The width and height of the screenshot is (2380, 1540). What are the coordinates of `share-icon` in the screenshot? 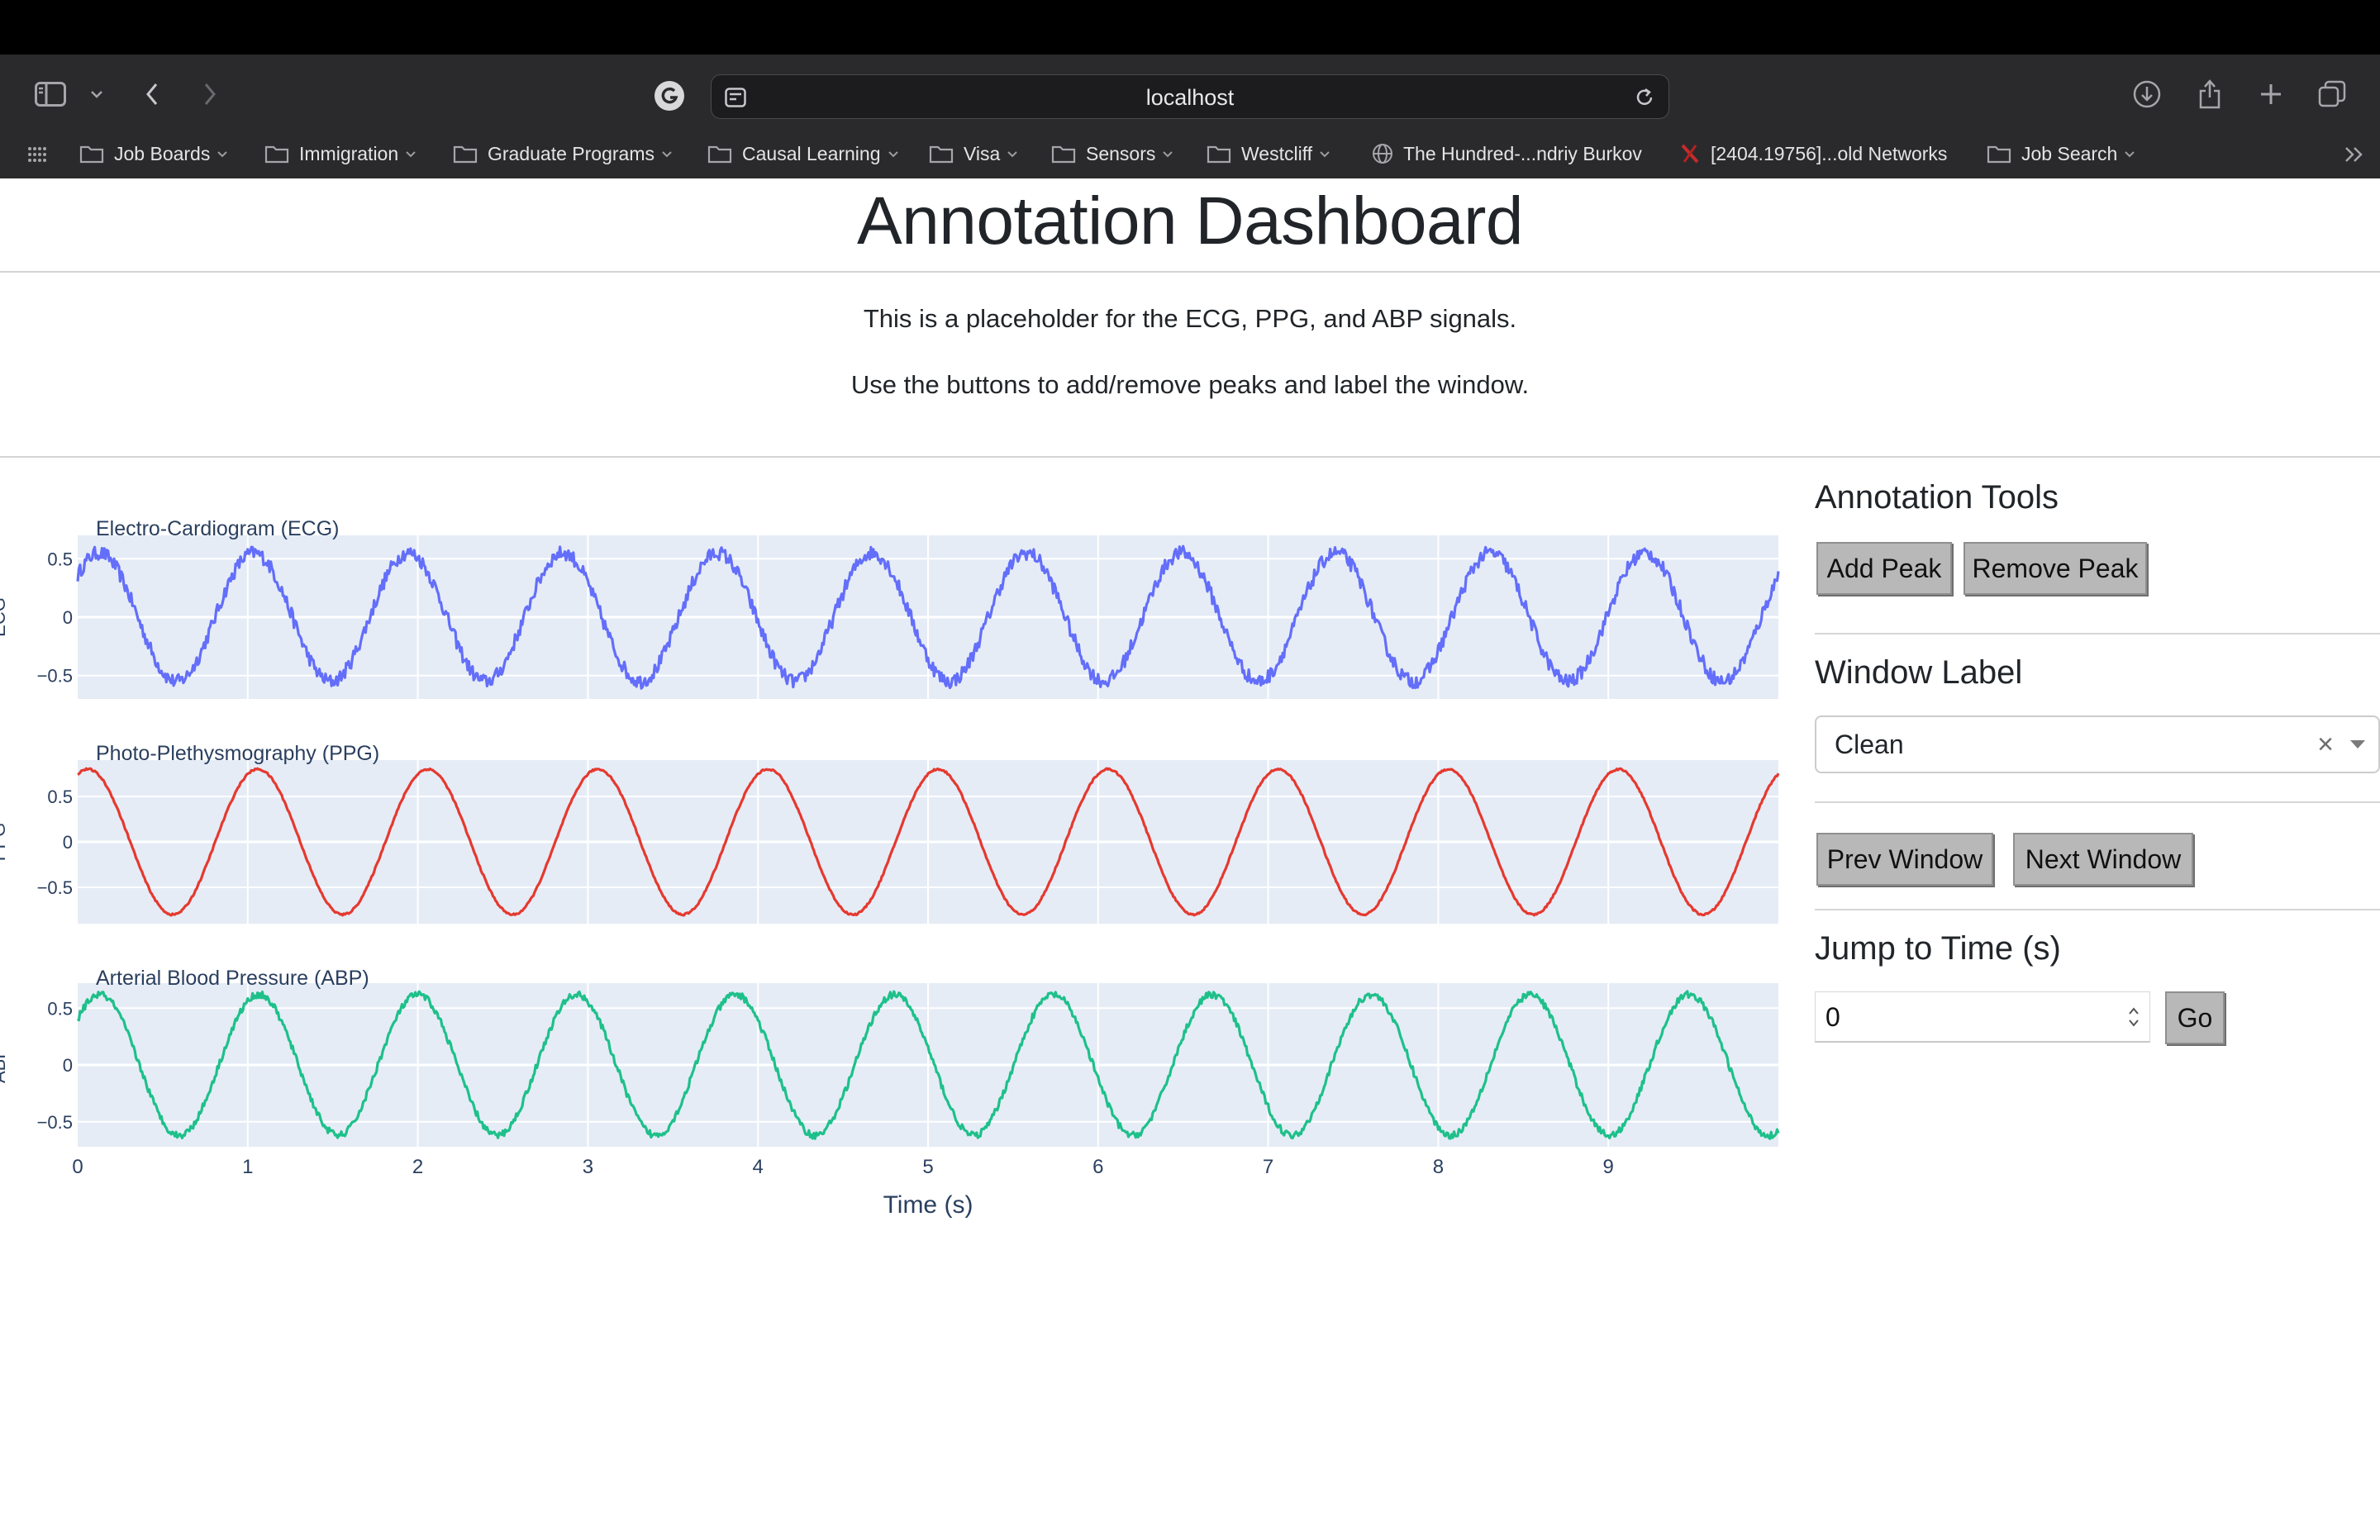 It's located at (2209, 94).